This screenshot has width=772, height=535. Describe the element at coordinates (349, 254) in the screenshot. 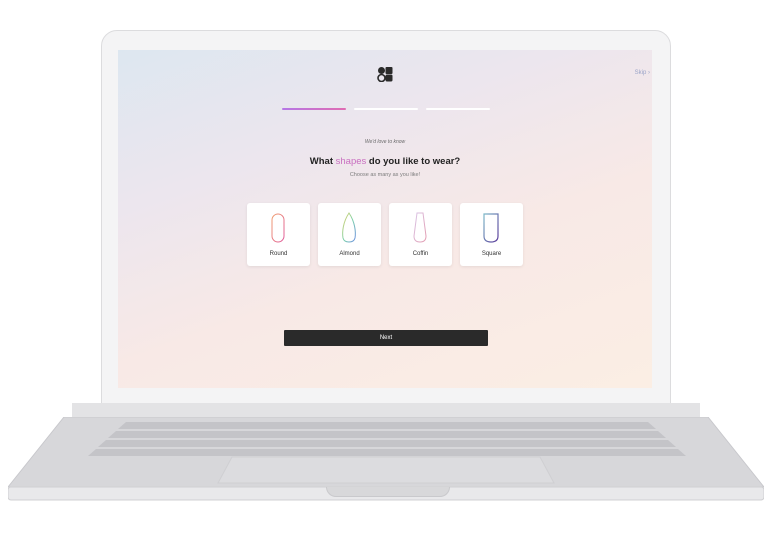

I see `option-label: Almond` at that location.